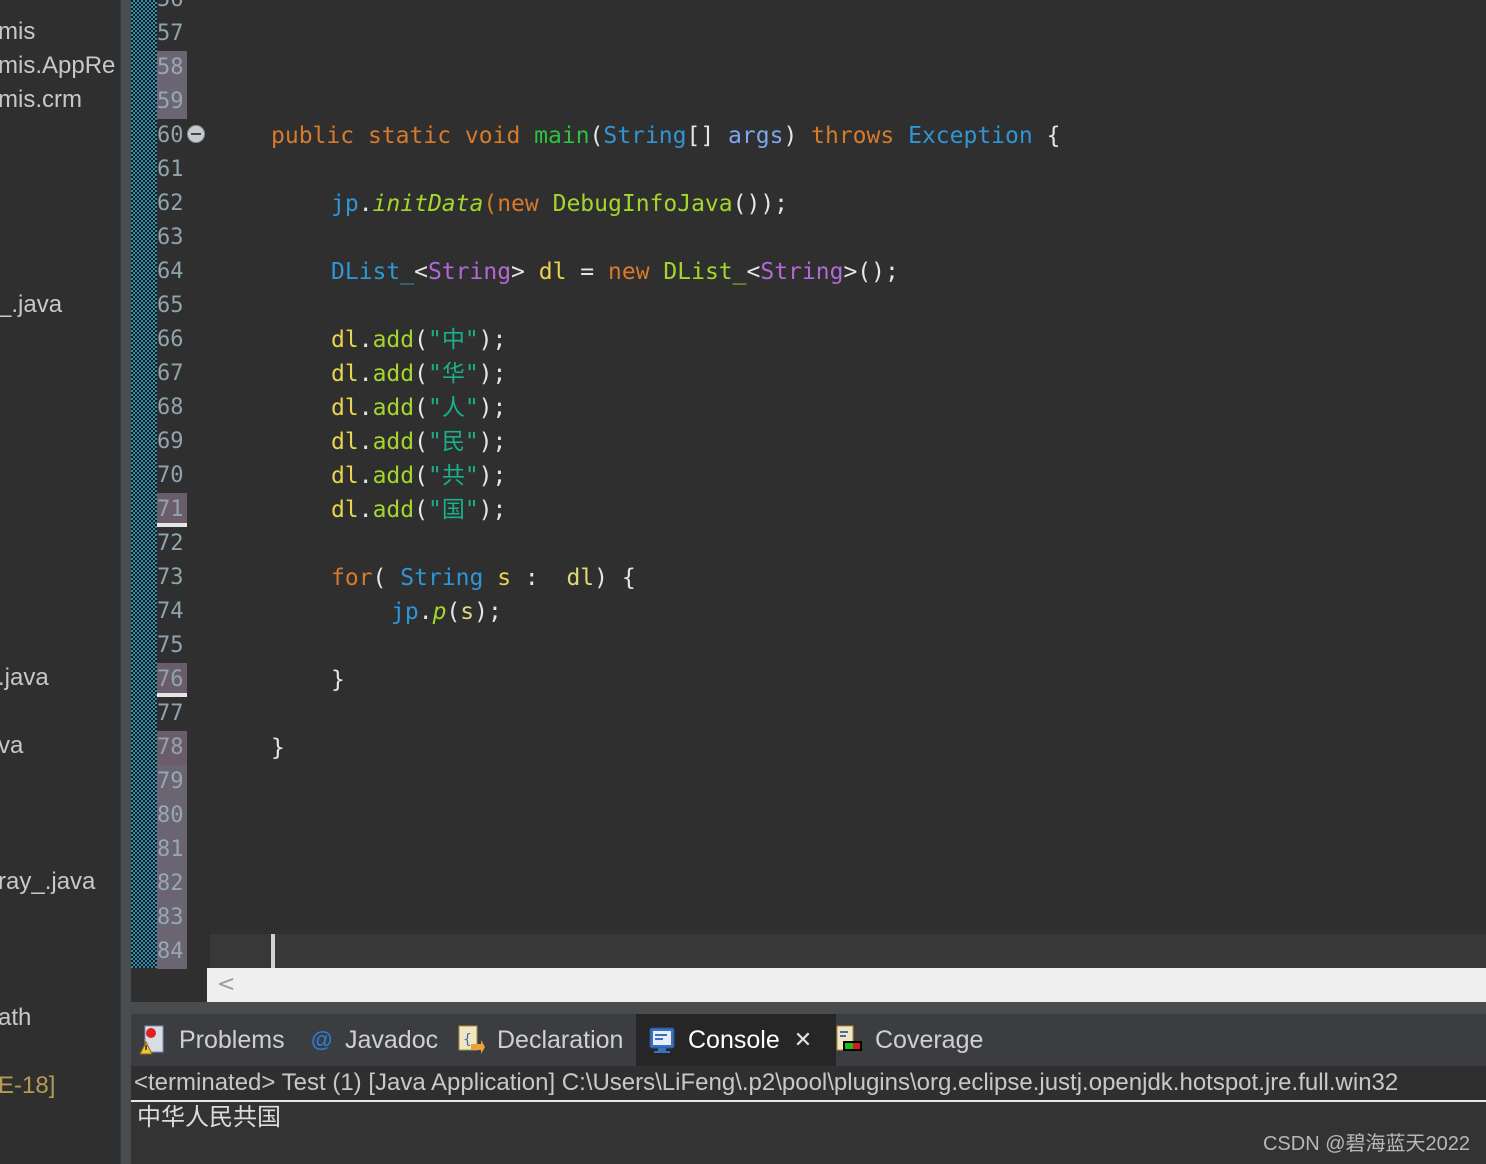  What do you see at coordinates (170, 339) in the screenshot?
I see `line-number: 66` at bounding box center [170, 339].